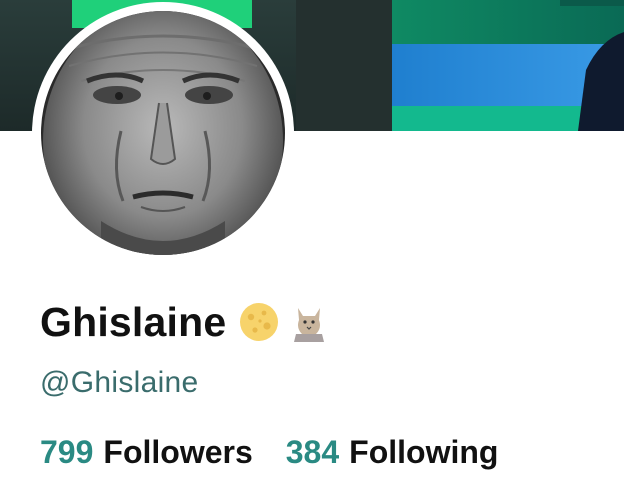  I want to click on following-label: Following, so click(424, 452).